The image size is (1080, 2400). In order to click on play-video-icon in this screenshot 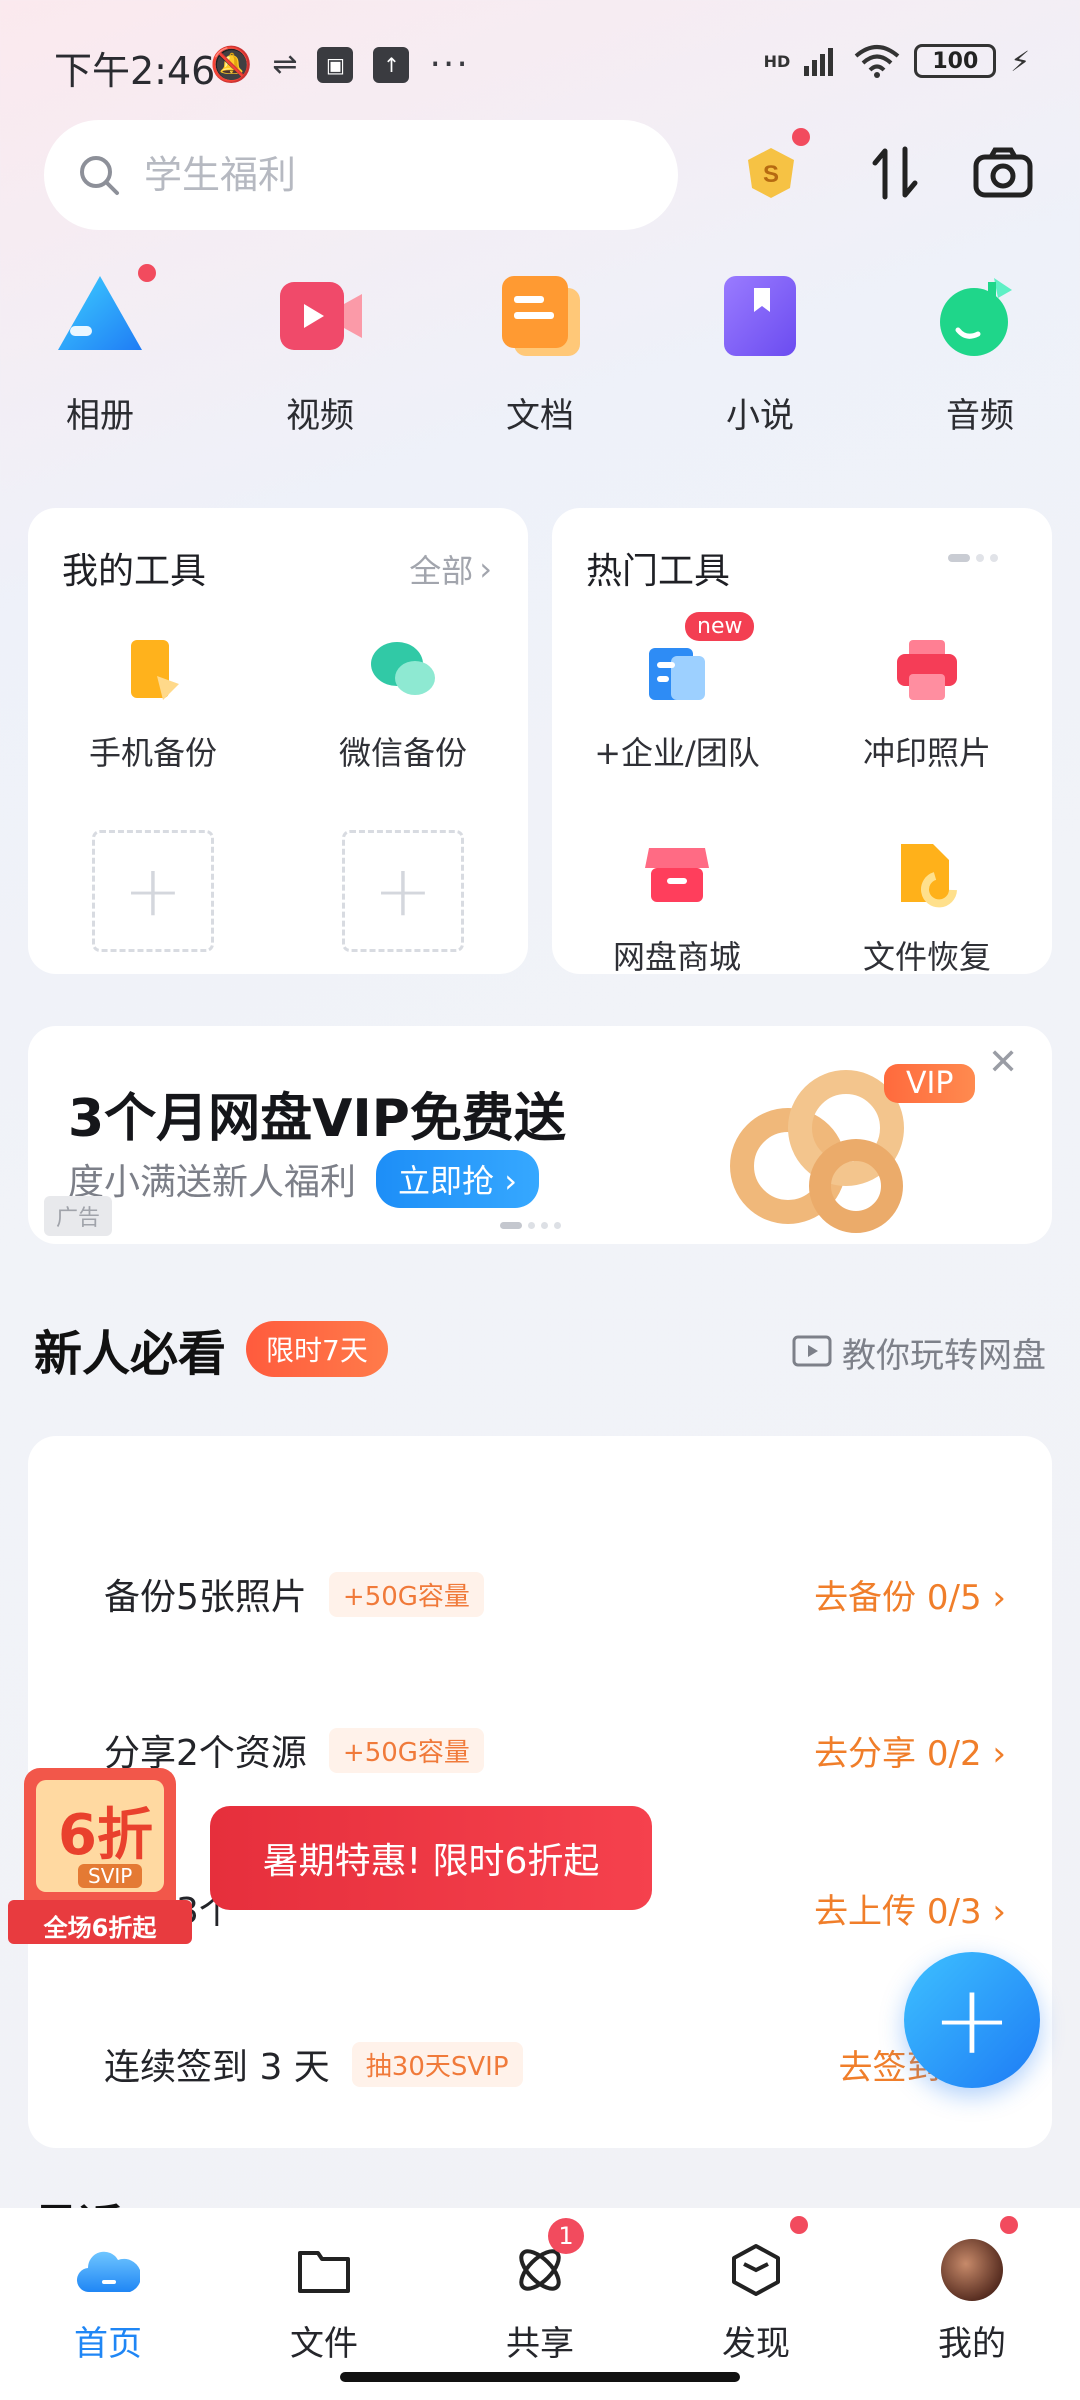, I will do `click(812, 1350)`.